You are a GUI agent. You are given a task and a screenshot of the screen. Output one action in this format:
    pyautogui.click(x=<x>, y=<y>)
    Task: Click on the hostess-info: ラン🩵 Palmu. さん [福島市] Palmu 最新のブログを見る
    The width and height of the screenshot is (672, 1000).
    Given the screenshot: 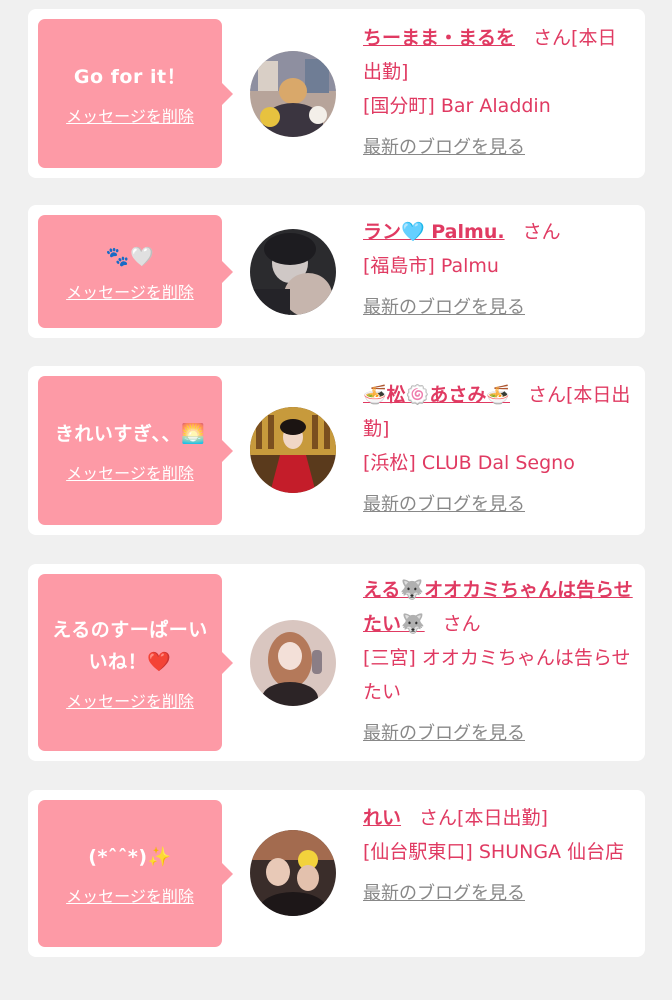 What is the action you would take?
    pyautogui.click(x=499, y=270)
    